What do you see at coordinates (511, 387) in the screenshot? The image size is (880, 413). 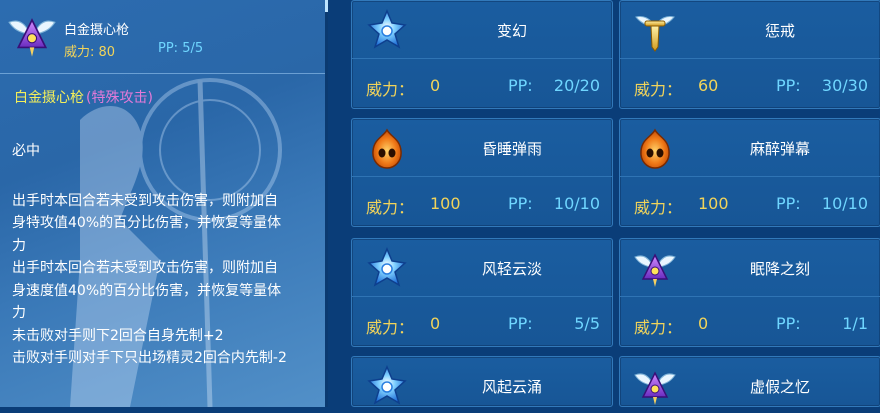 I see `skill-card-name: 风起云涌` at bounding box center [511, 387].